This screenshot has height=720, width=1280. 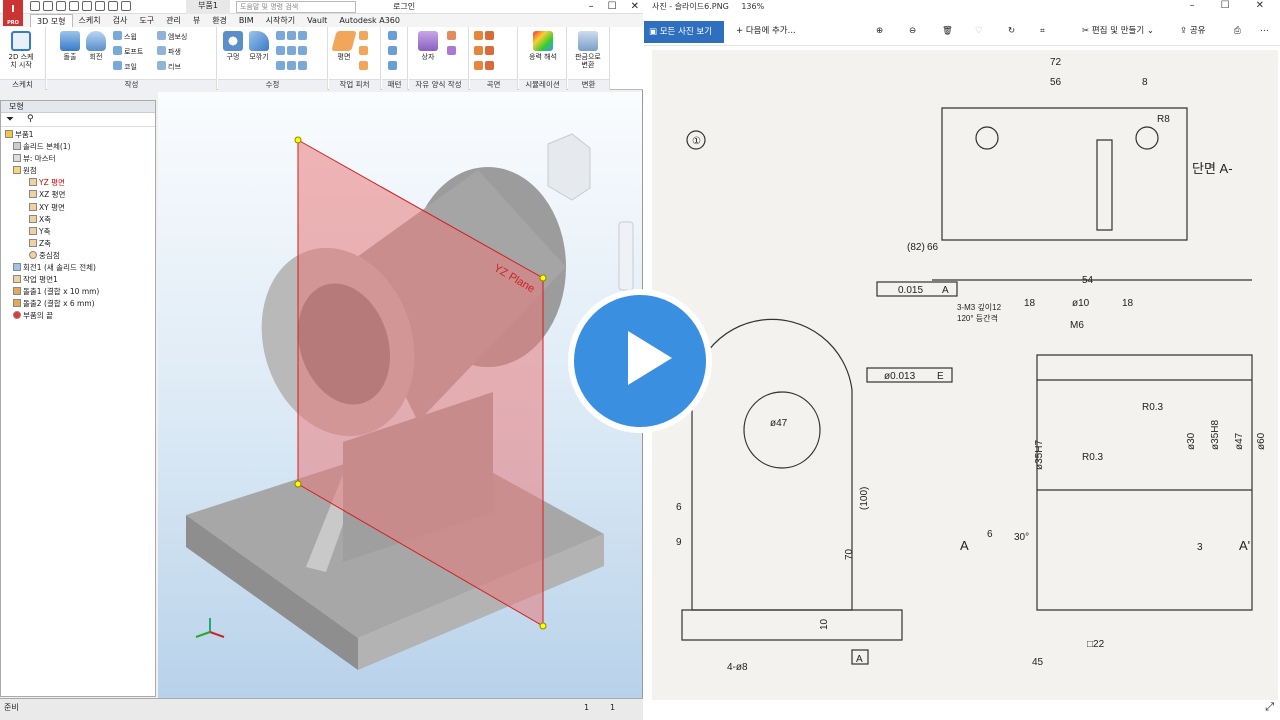 I want to click on share-button: ⇪ 공유, so click(x=1192, y=31).